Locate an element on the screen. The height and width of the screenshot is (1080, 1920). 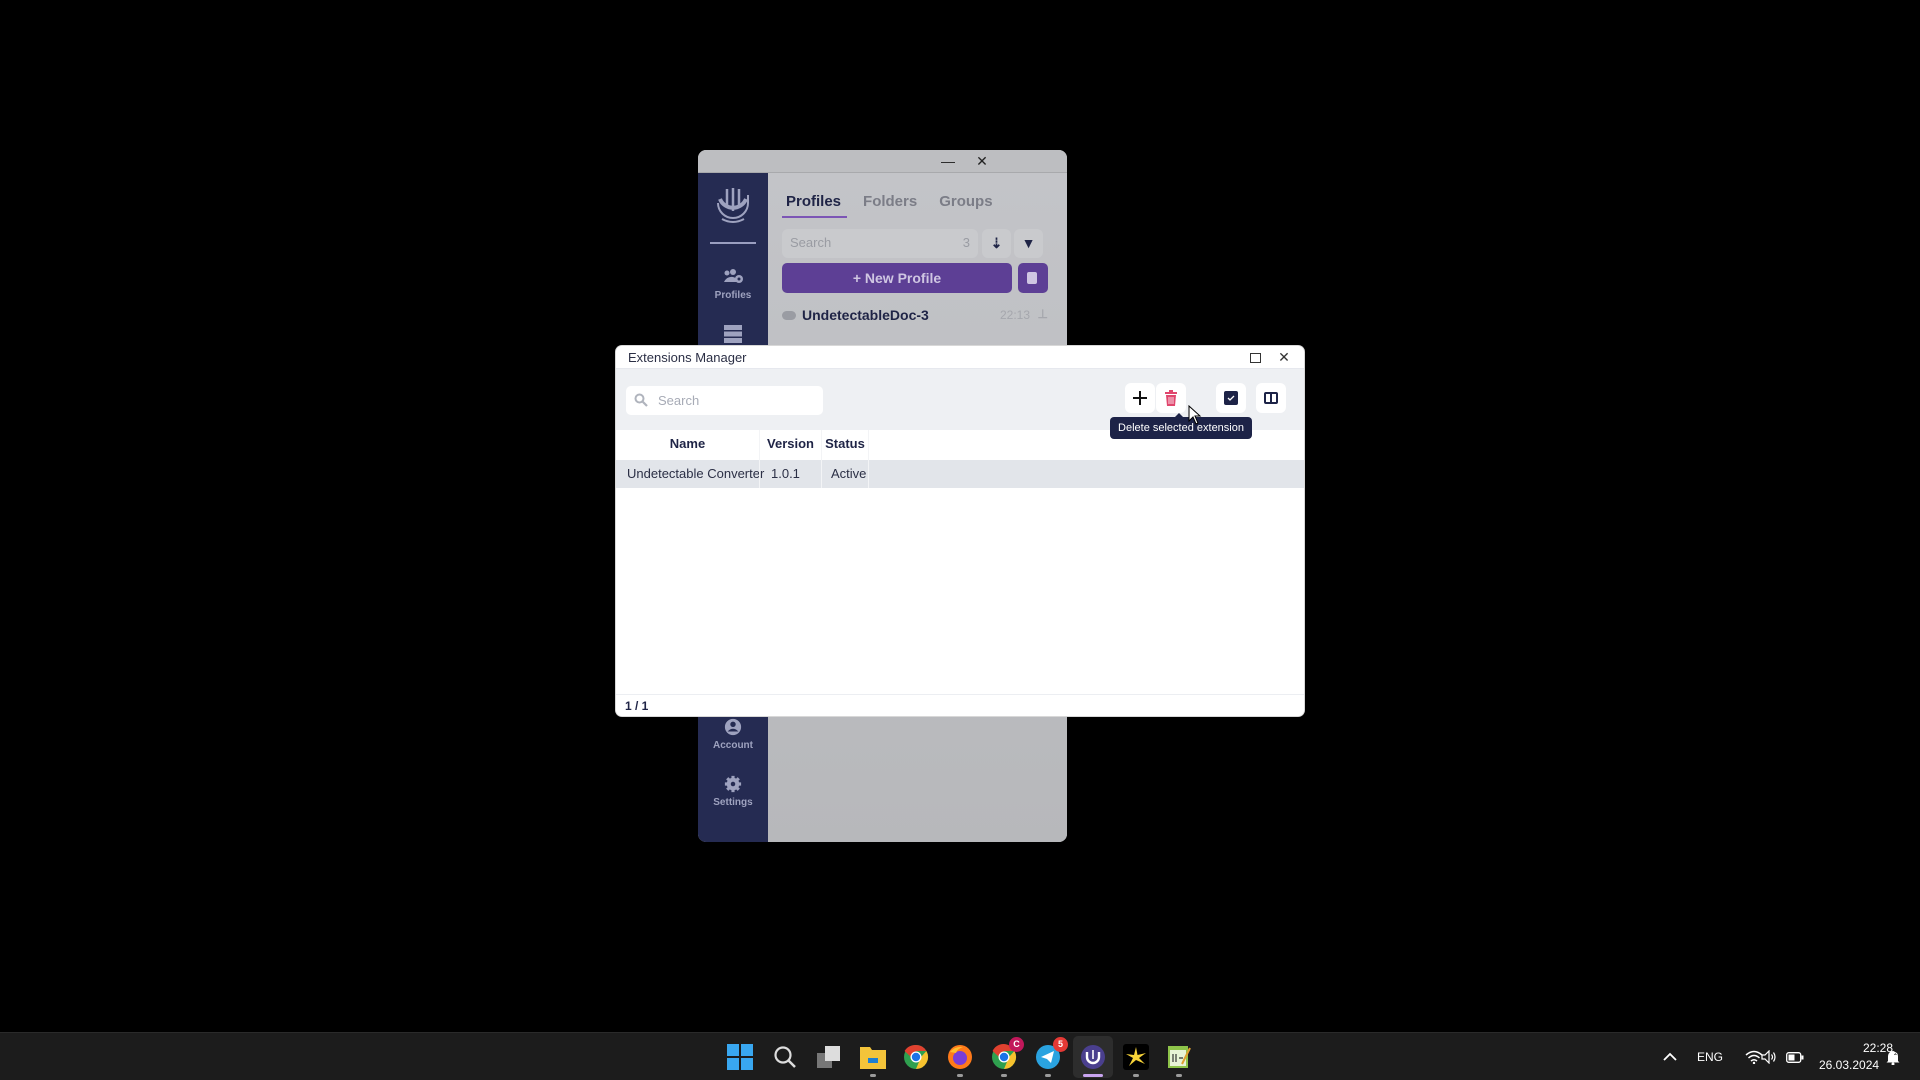
cell-status: Active is located at coordinates (849, 473).